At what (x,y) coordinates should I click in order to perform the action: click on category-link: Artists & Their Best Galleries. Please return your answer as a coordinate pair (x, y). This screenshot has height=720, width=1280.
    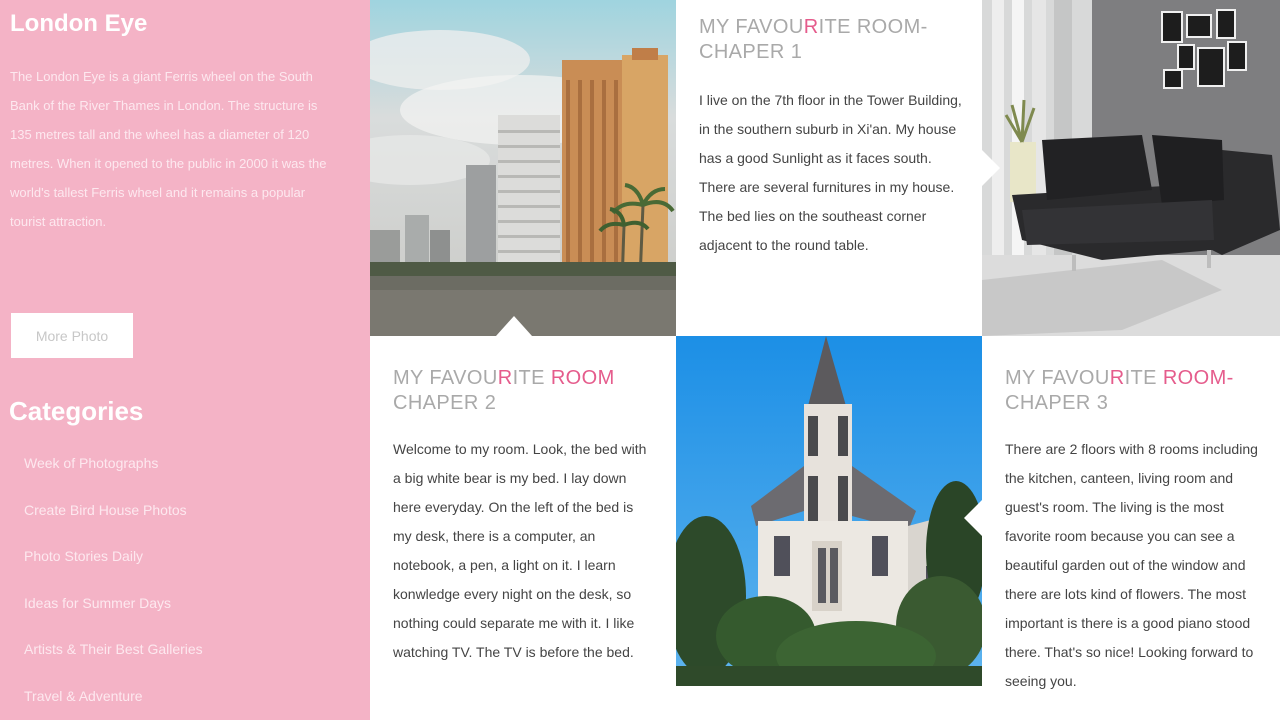
    Looking at the image, I should click on (113, 664).